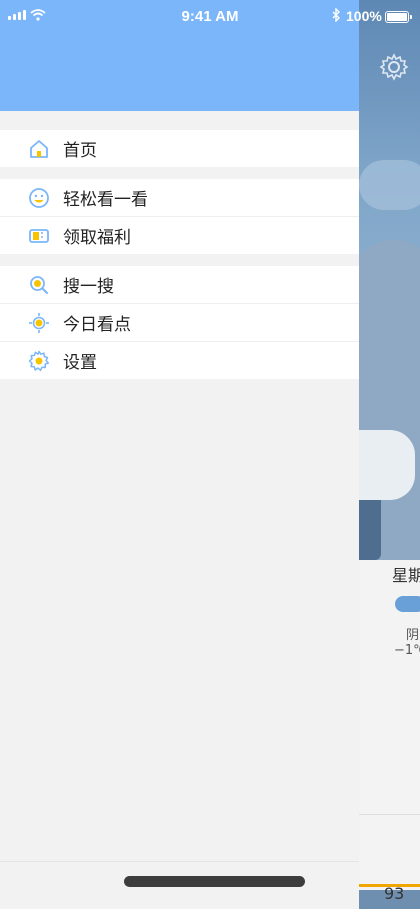 The image size is (420, 909). I want to click on menu-item-welfare: 领取福利, so click(179, 235).